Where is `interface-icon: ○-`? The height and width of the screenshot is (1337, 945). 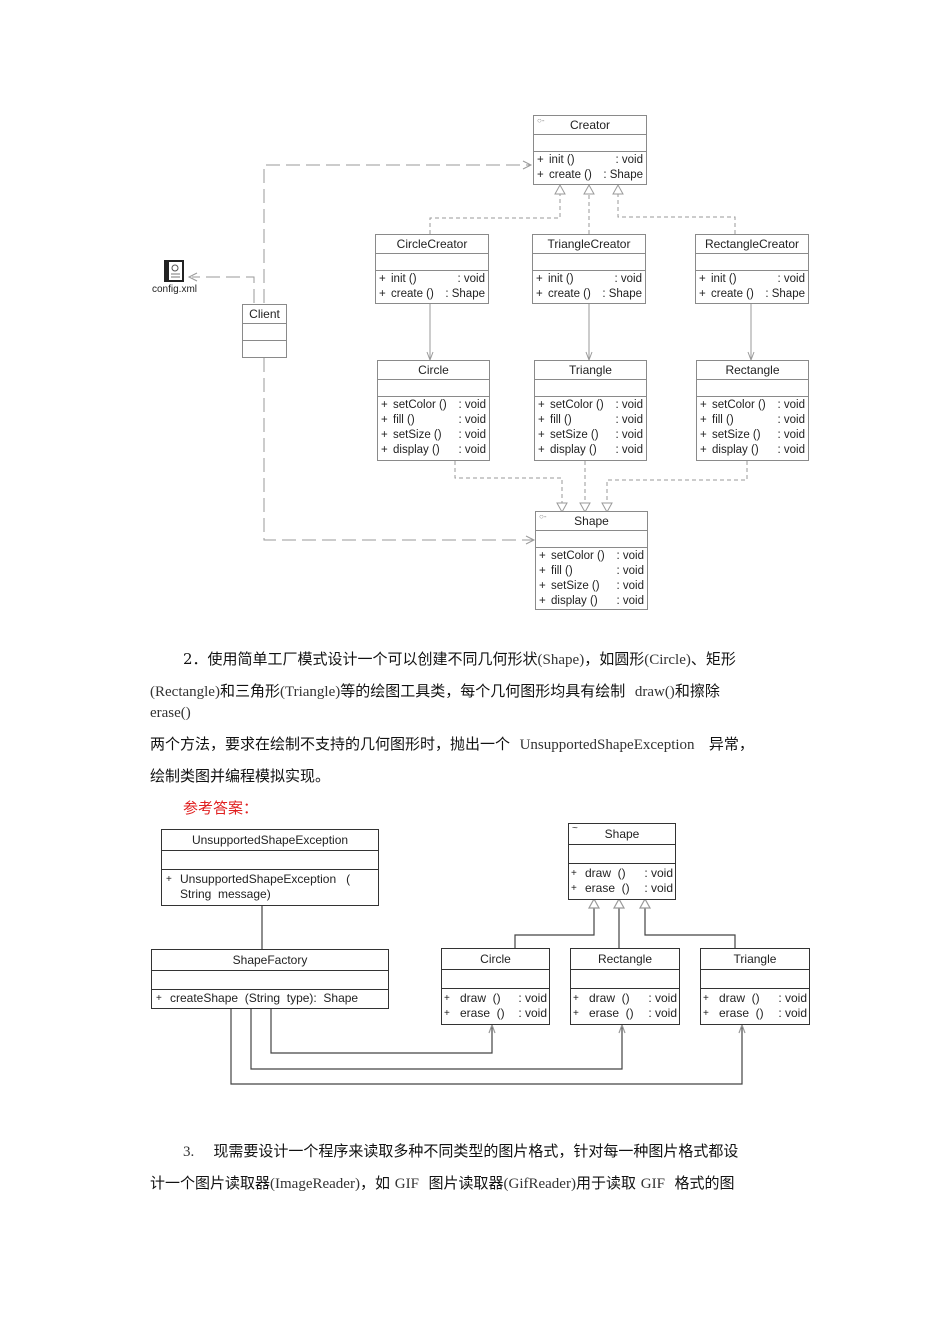
interface-icon: ○- is located at coordinates (541, 120).